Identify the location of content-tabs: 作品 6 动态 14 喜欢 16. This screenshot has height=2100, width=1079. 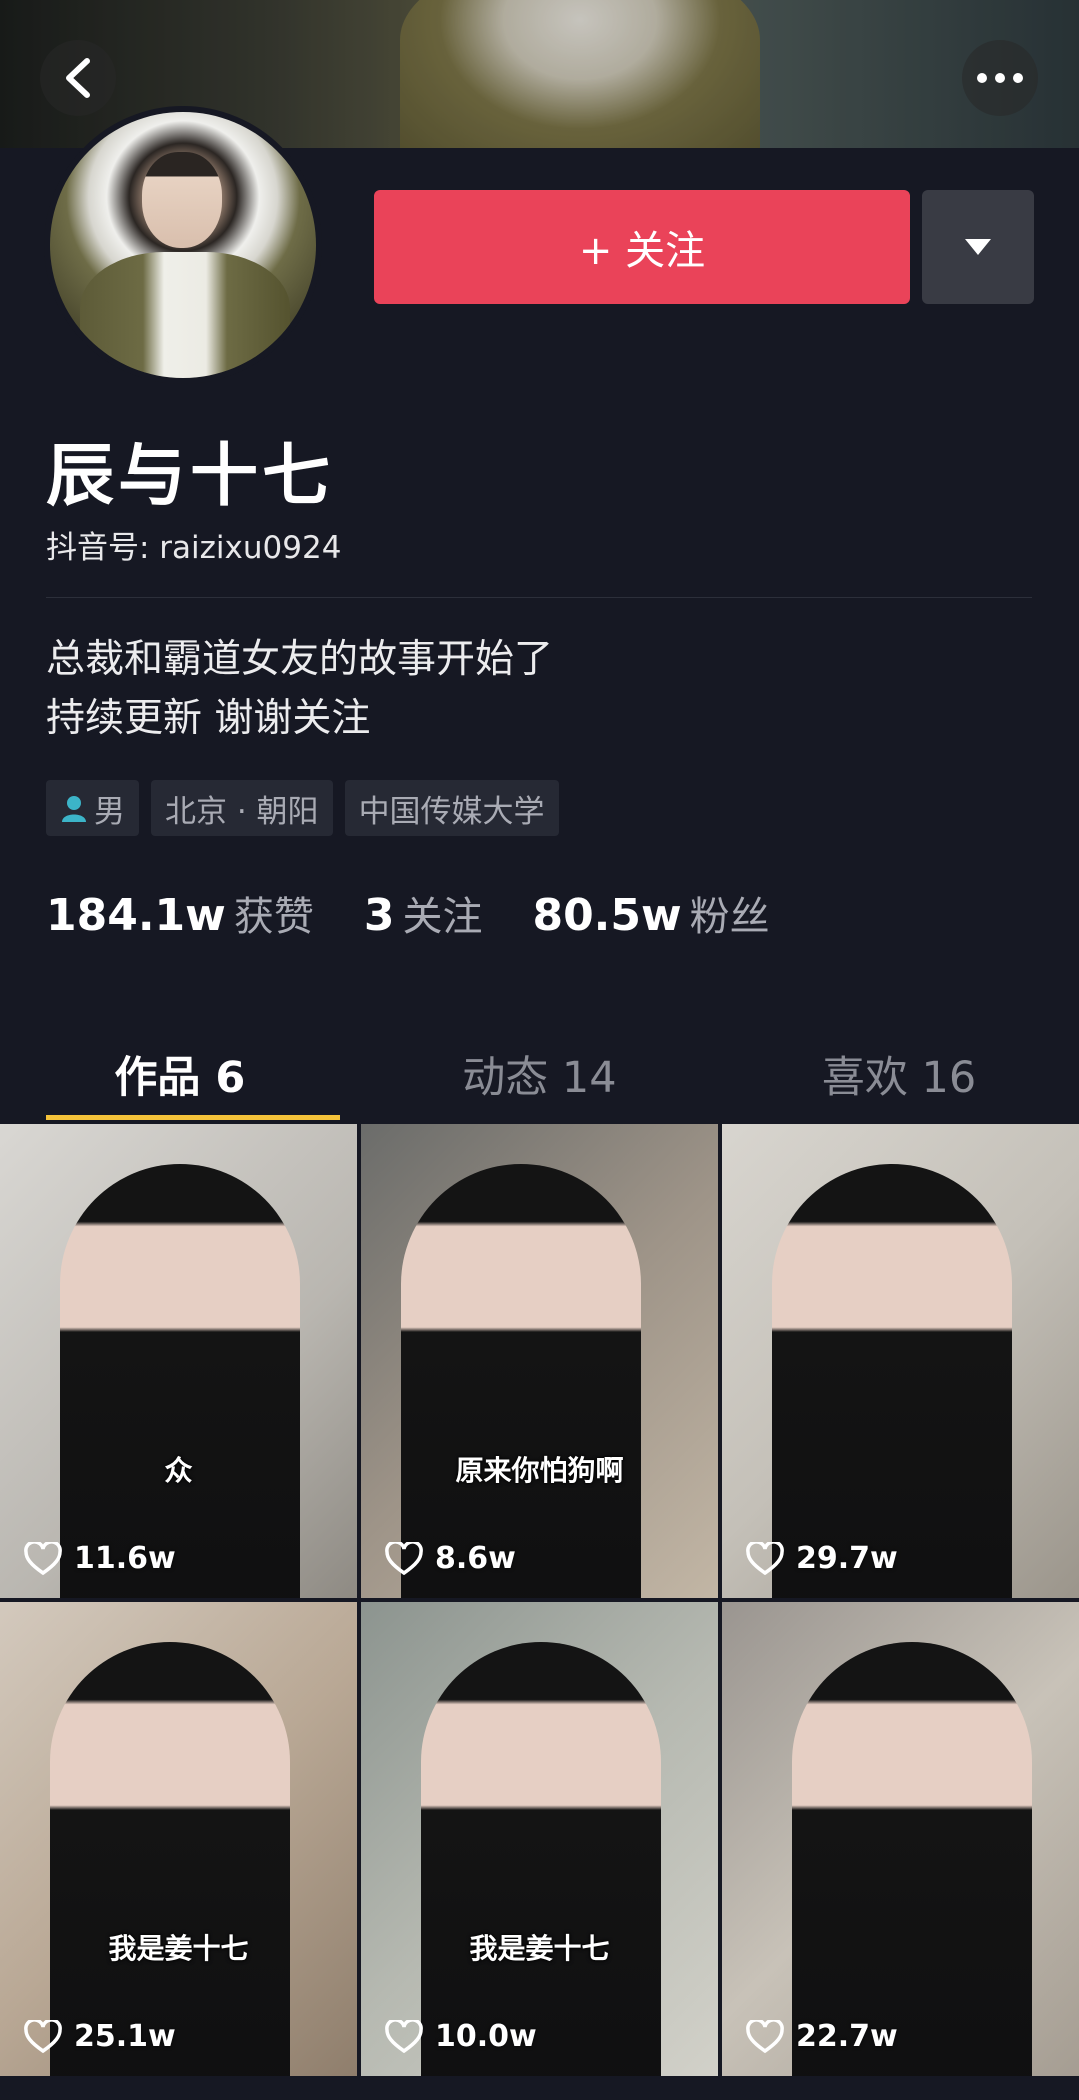
(539, 1074).